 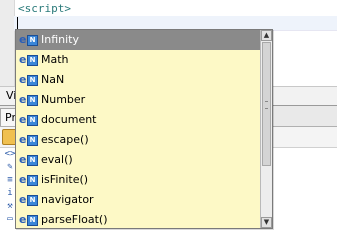 I want to click on autocomplete-scrollbar: ▲ ▼, so click(x=266, y=129).